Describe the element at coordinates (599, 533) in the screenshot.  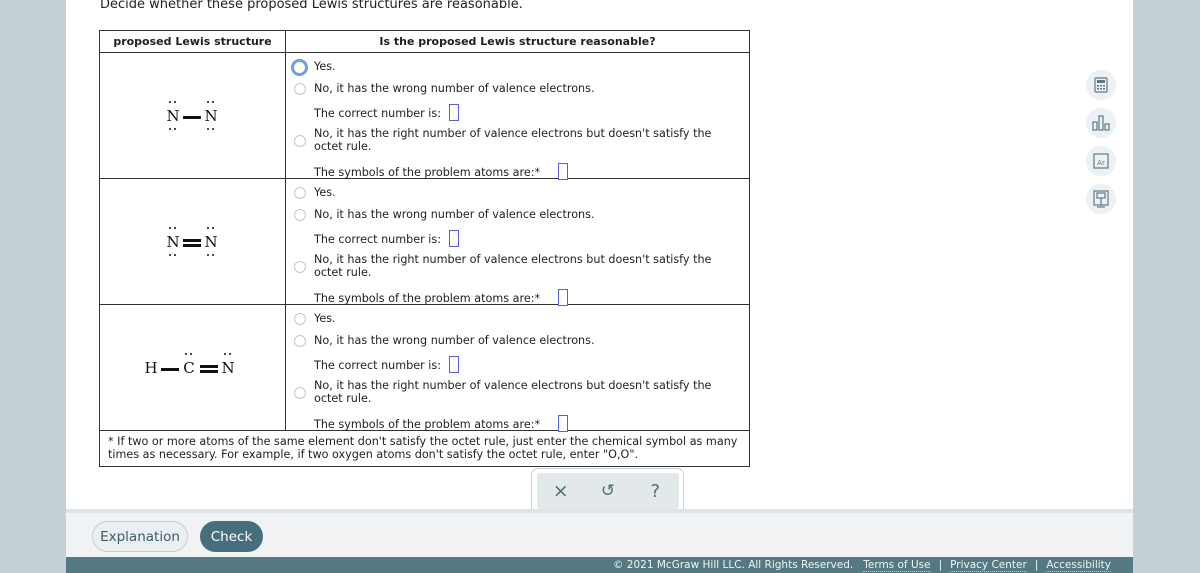
I see `bottom-bar: Explanation Check` at that location.